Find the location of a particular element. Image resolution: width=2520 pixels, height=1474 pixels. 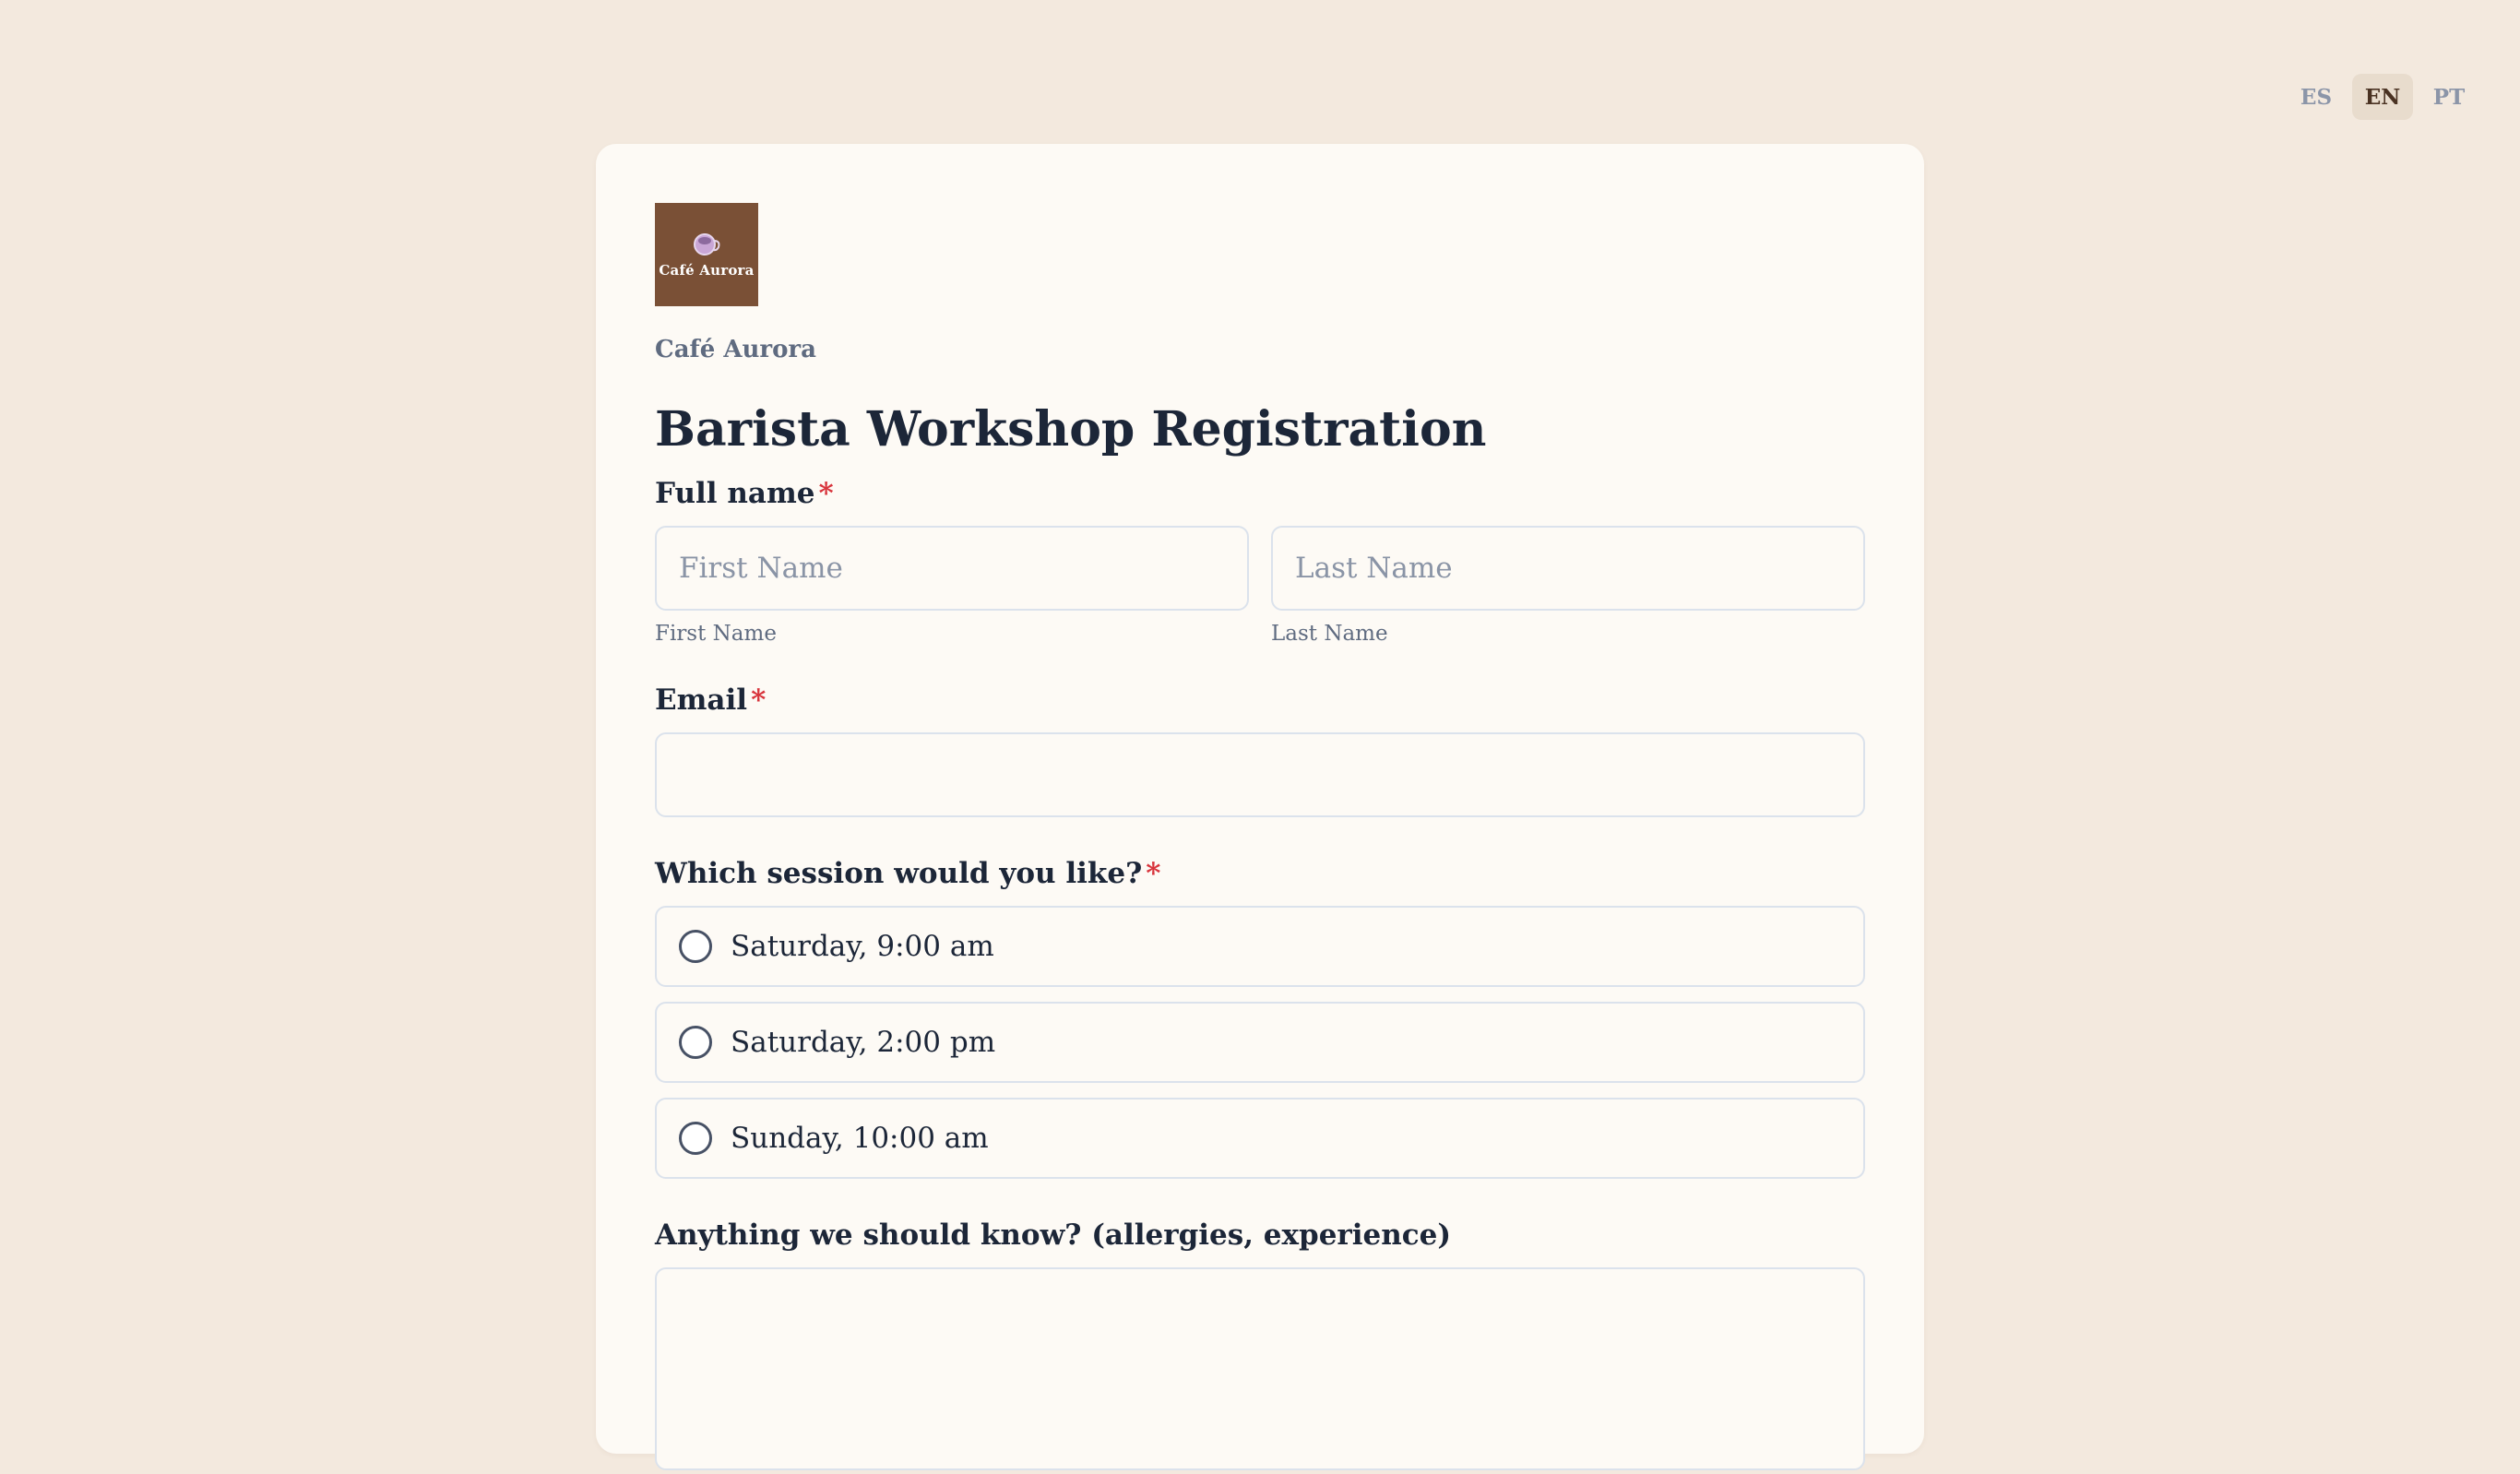

brand-name: Café Aurora is located at coordinates (735, 349).